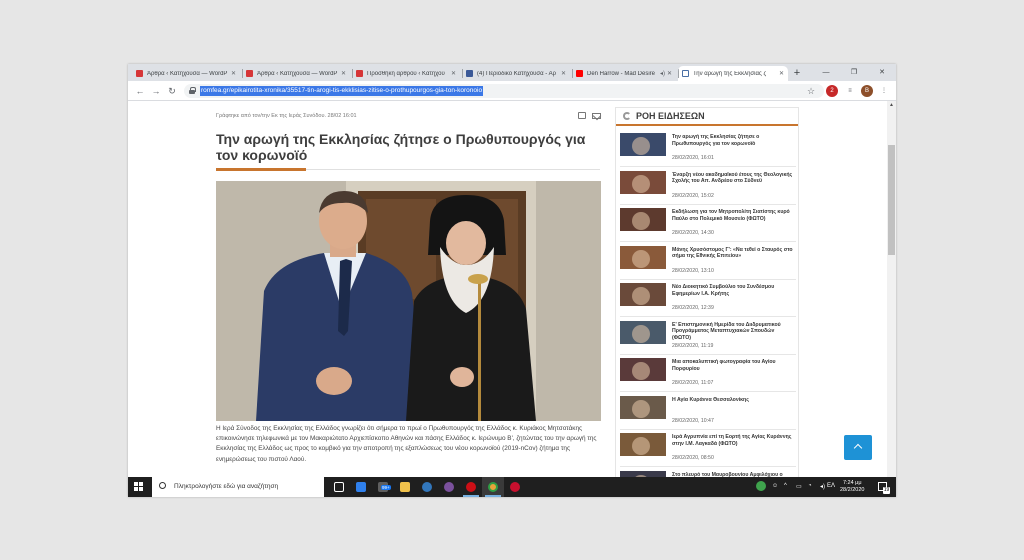  I want to click on scroll-up-arrow-icon: ▲, so click(891, 105).